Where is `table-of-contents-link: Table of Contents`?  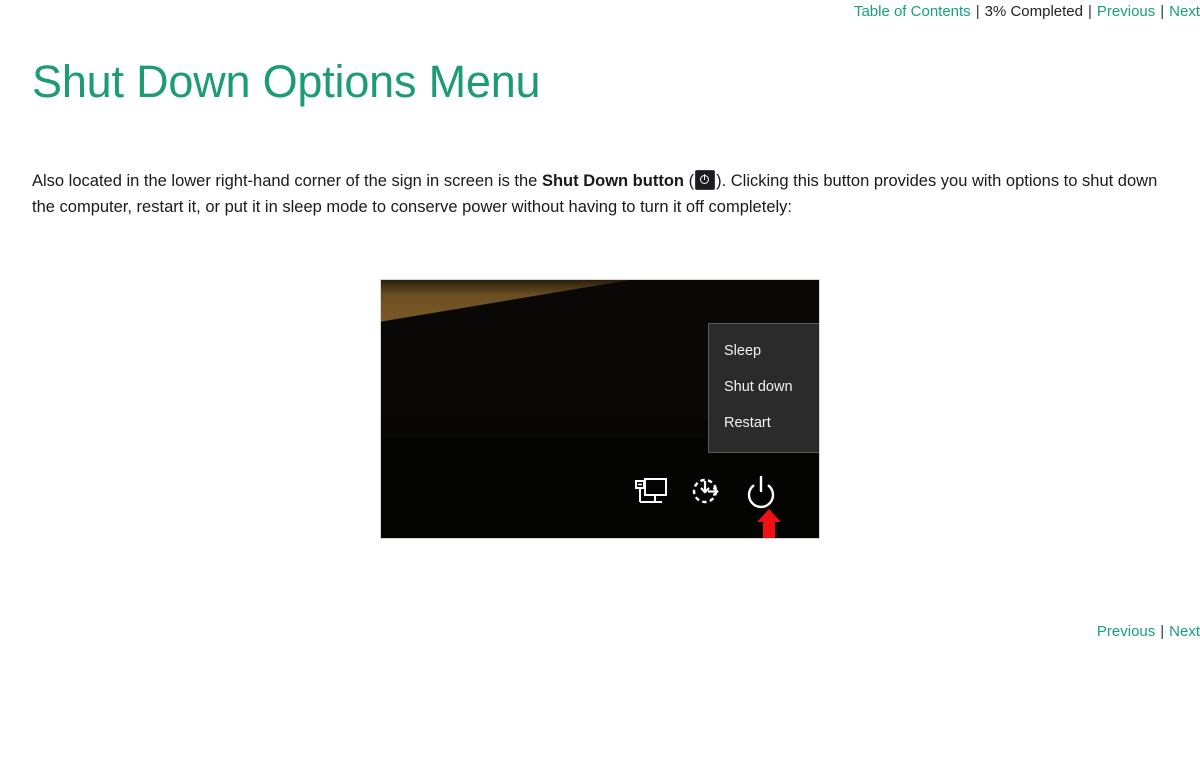
table-of-contents-link: Table of Contents is located at coordinates (912, 12).